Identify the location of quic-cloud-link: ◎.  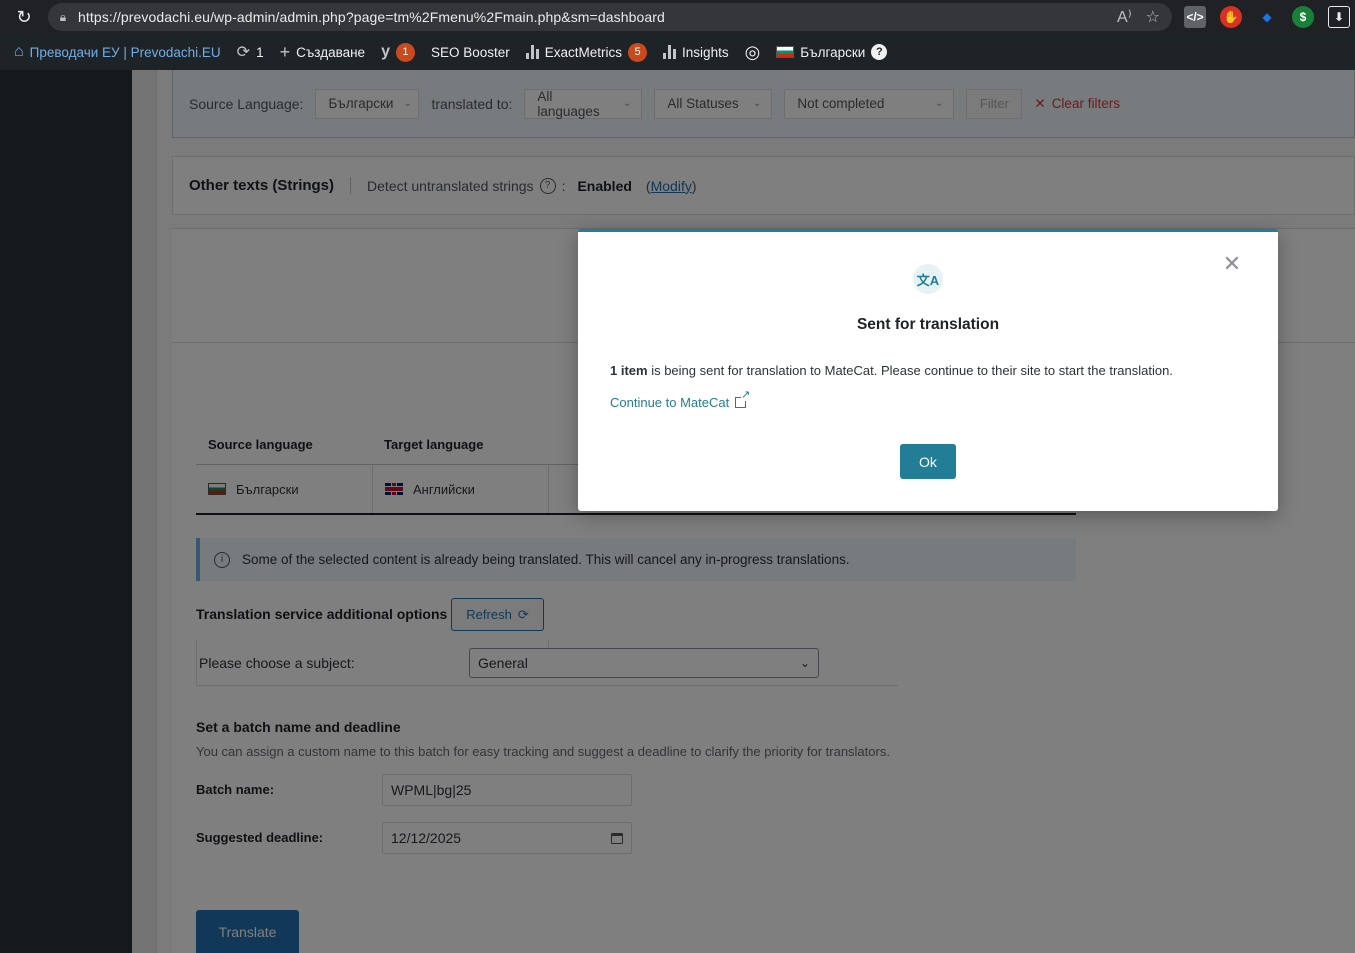
(753, 52).